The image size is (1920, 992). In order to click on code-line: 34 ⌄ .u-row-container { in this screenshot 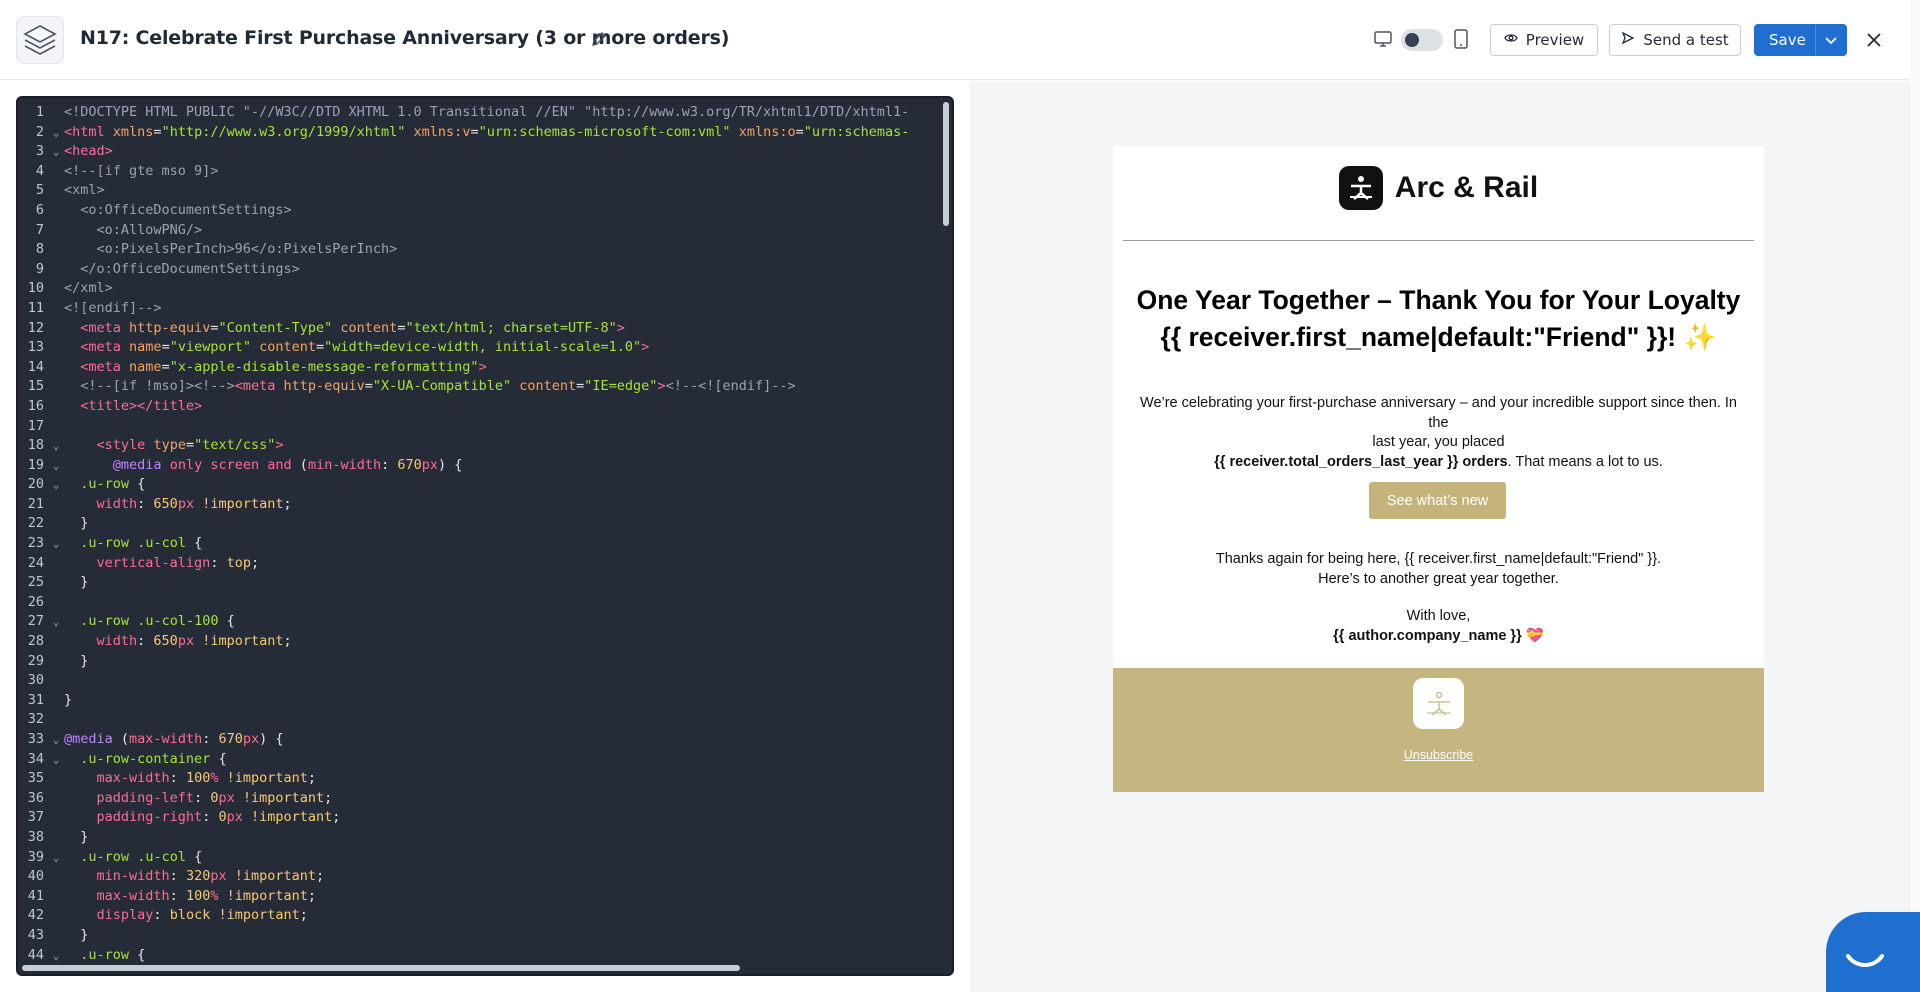, I will do `click(485, 760)`.